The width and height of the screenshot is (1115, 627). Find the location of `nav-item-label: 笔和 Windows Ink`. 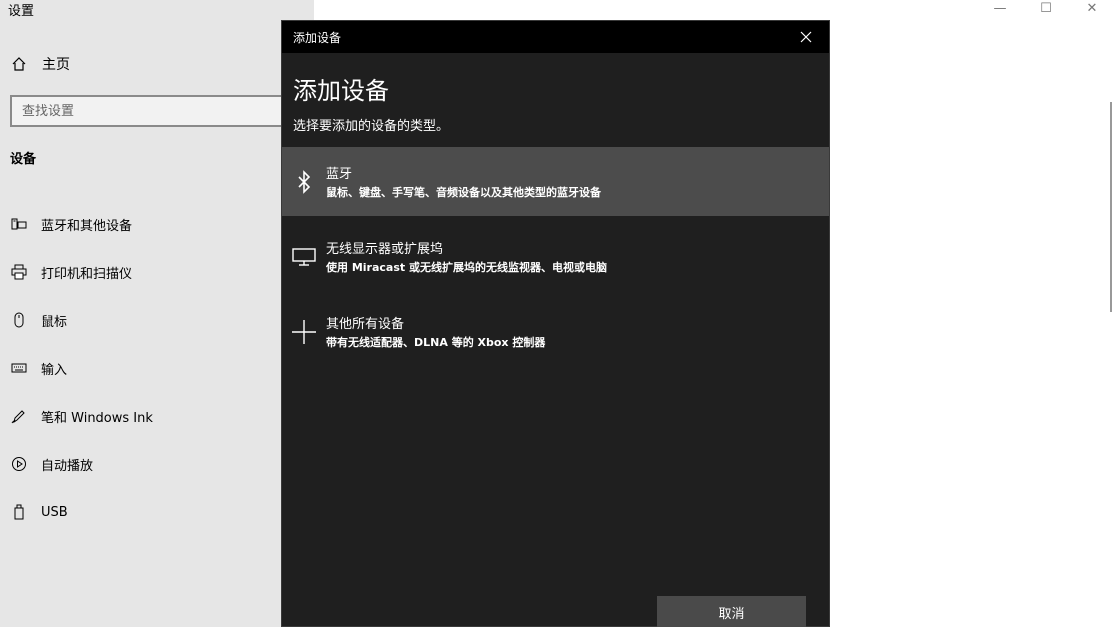

nav-item-label: 笔和 Windows Ink is located at coordinates (97, 418).